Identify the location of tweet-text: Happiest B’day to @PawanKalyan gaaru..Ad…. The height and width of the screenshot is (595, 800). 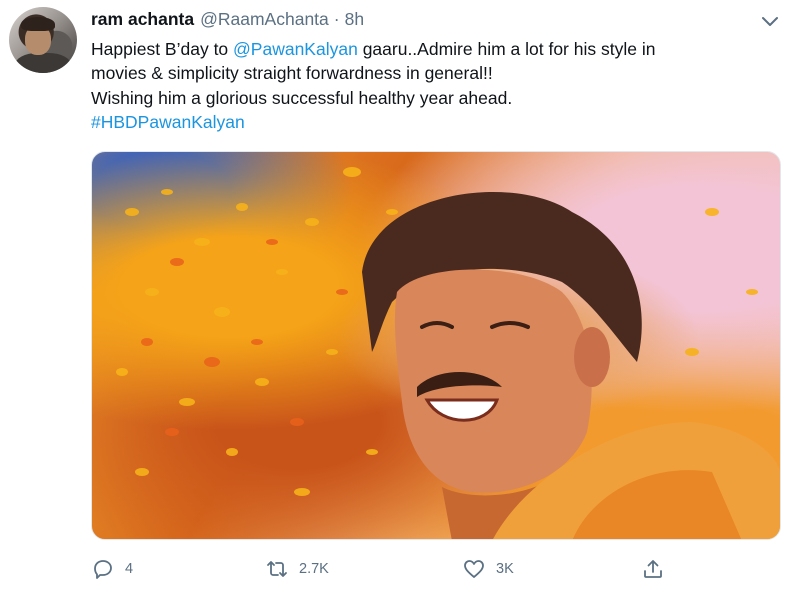
(441, 85).